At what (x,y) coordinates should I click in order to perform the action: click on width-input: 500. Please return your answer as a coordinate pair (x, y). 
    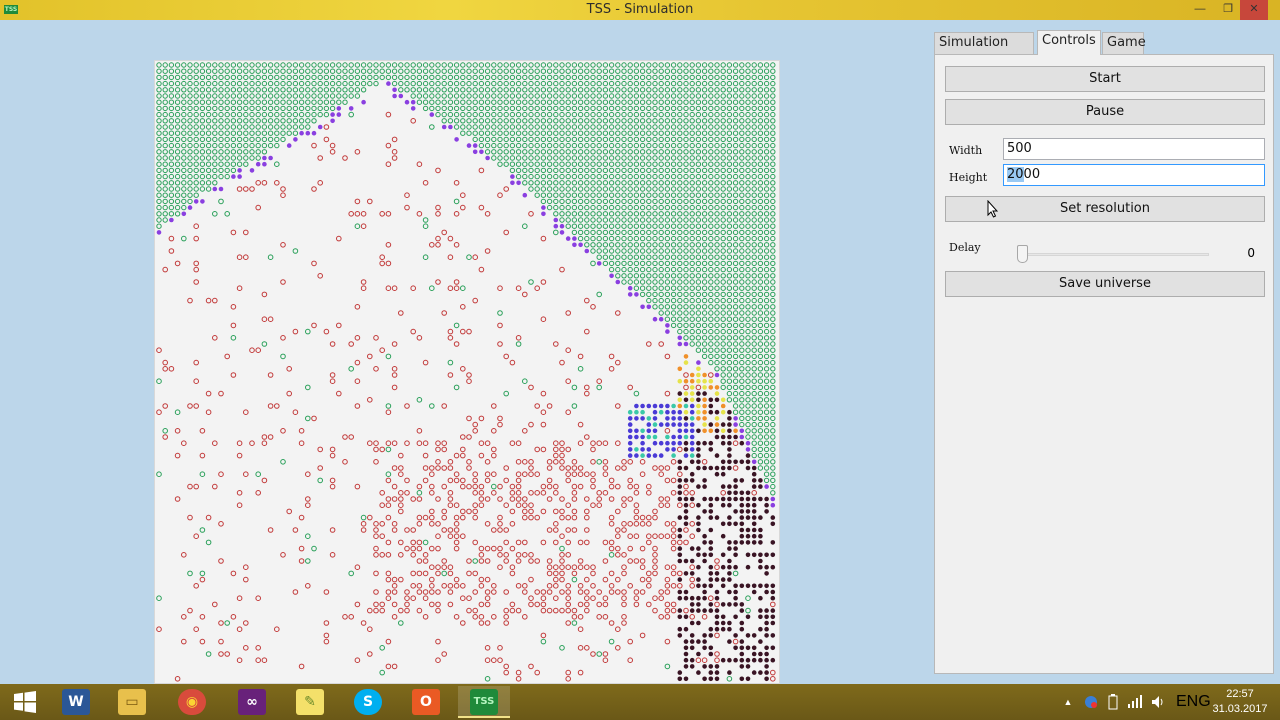
    Looking at the image, I should click on (1134, 149).